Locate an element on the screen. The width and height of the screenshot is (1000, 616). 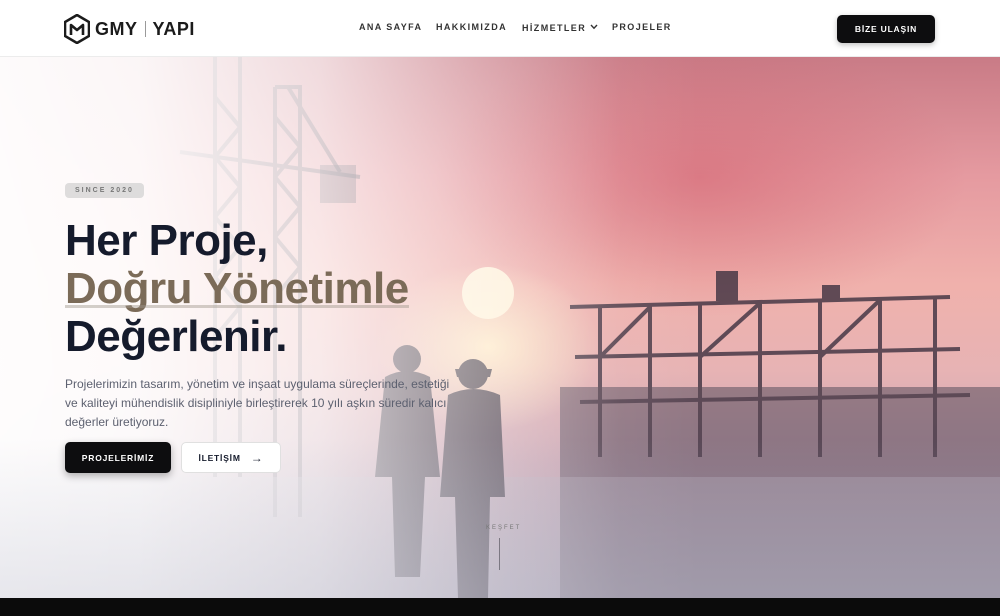
hero-title-line-1: Her Proje, is located at coordinates (166, 240).